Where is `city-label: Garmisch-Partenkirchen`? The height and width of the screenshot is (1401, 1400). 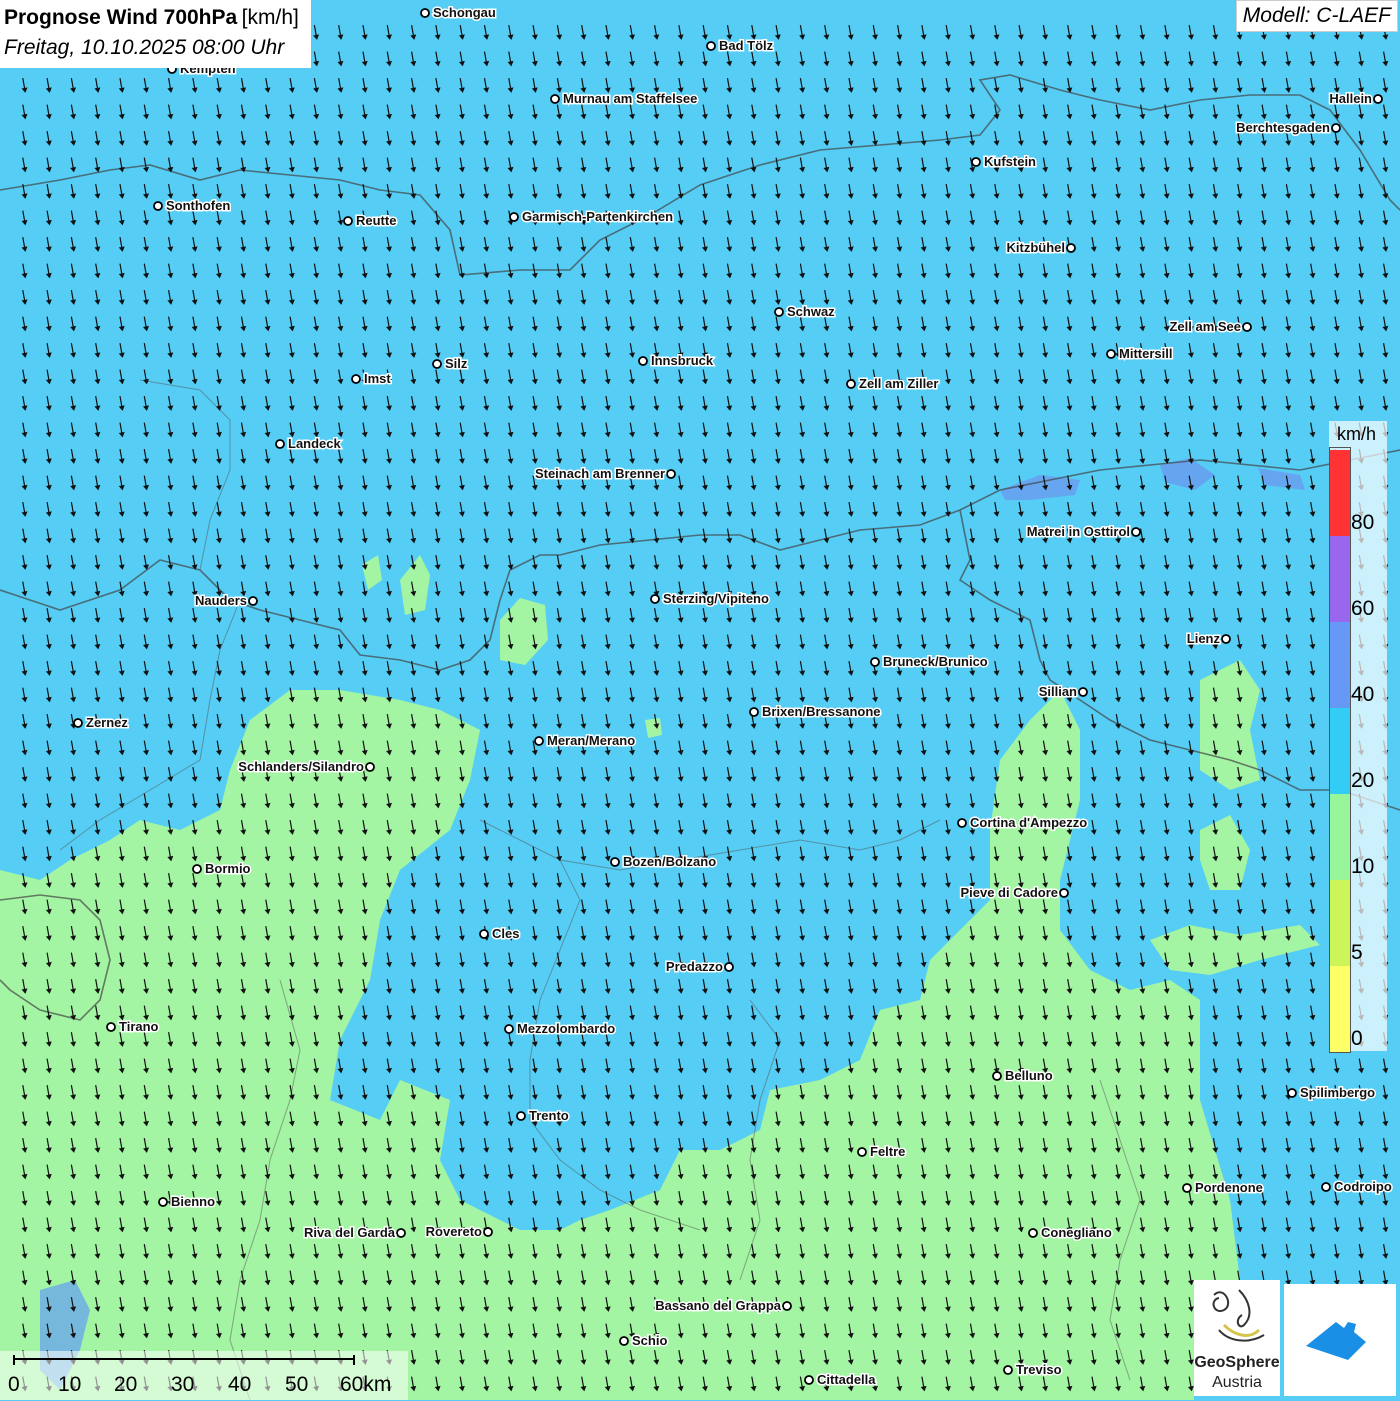
city-label: Garmisch-Partenkirchen is located at coordinates (597, 216).